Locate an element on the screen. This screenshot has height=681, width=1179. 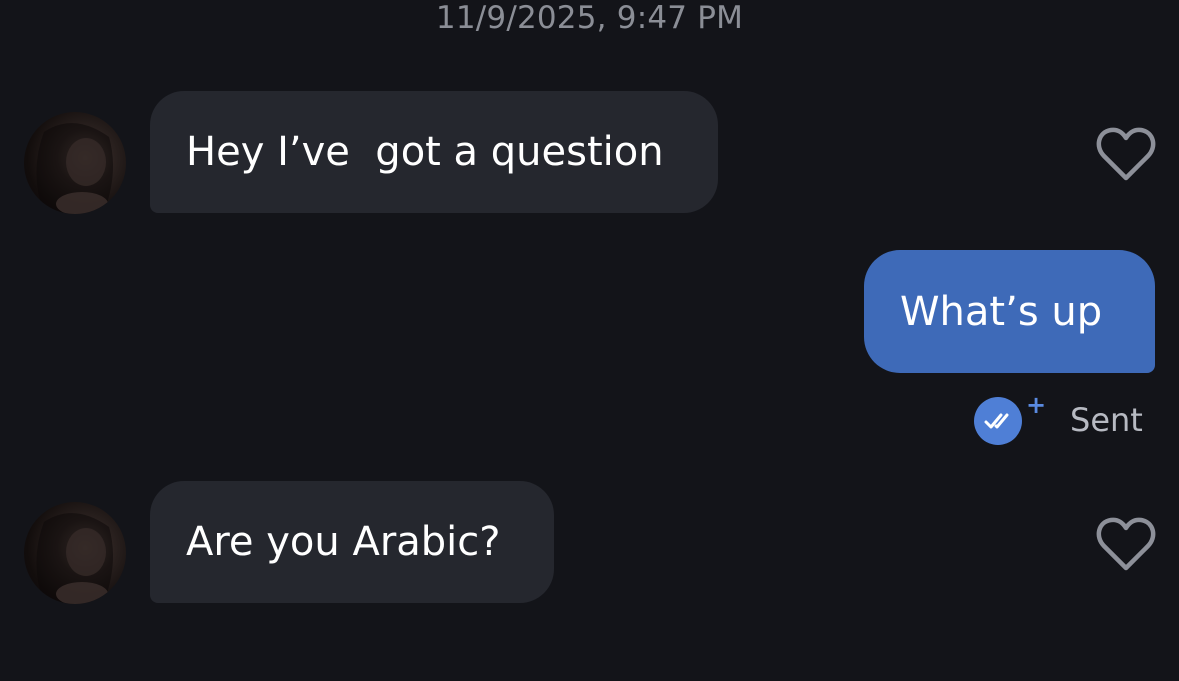
outgoing-message-bubble: What’s up is located at coordinates (1009, 311).